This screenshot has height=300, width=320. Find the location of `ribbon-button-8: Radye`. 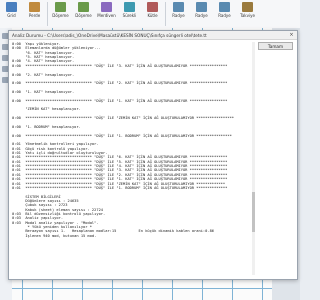

ribbon-button-8: Radye is located at coordinates (201, 13).